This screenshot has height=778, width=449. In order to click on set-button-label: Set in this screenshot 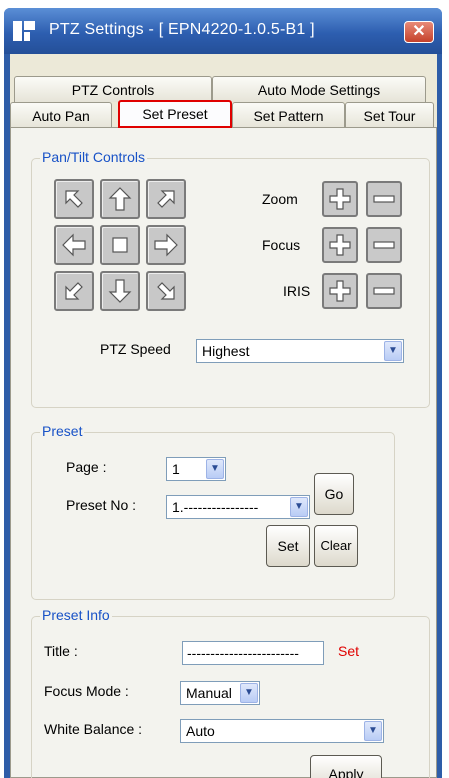, I will do `click(288, 546)`.